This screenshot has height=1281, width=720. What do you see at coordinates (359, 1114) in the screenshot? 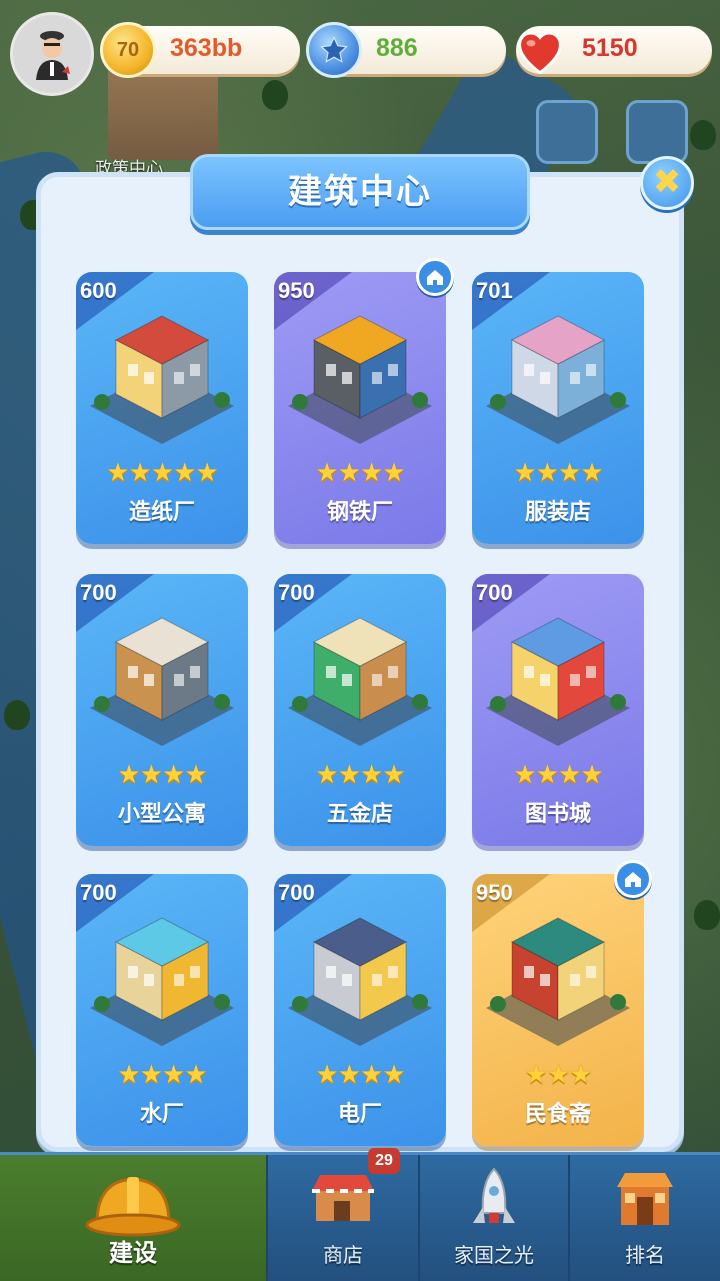
I see `building-name: 电厂` at bounding box center [359, 1114].